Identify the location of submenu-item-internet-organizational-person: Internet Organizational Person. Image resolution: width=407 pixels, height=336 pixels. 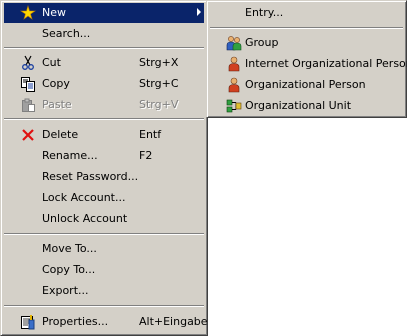
(308, 64).